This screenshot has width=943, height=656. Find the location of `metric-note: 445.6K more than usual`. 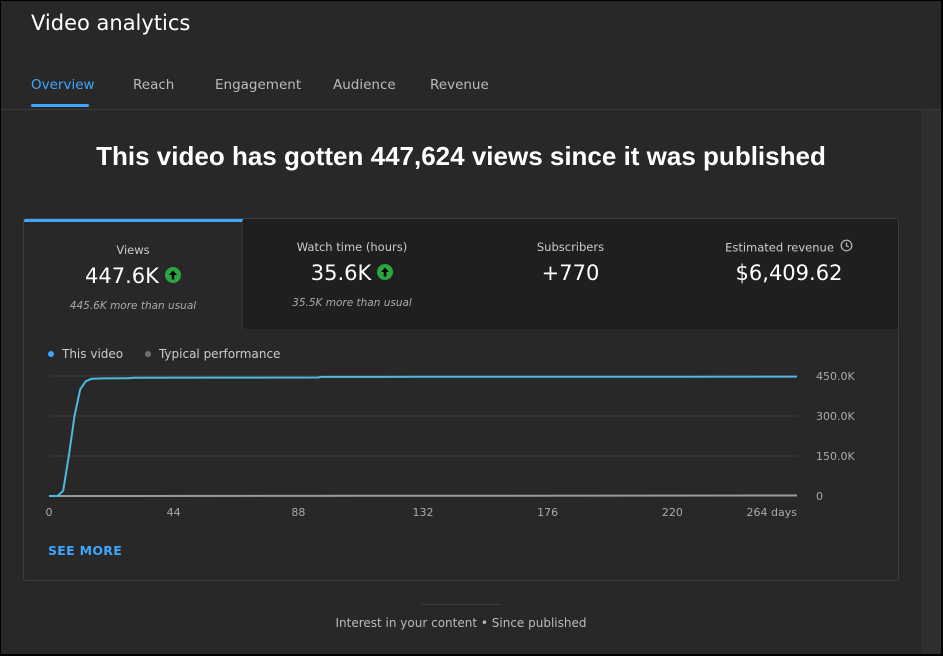

metric-note: 445.6K more than usual is located at coordinates (133, 306).